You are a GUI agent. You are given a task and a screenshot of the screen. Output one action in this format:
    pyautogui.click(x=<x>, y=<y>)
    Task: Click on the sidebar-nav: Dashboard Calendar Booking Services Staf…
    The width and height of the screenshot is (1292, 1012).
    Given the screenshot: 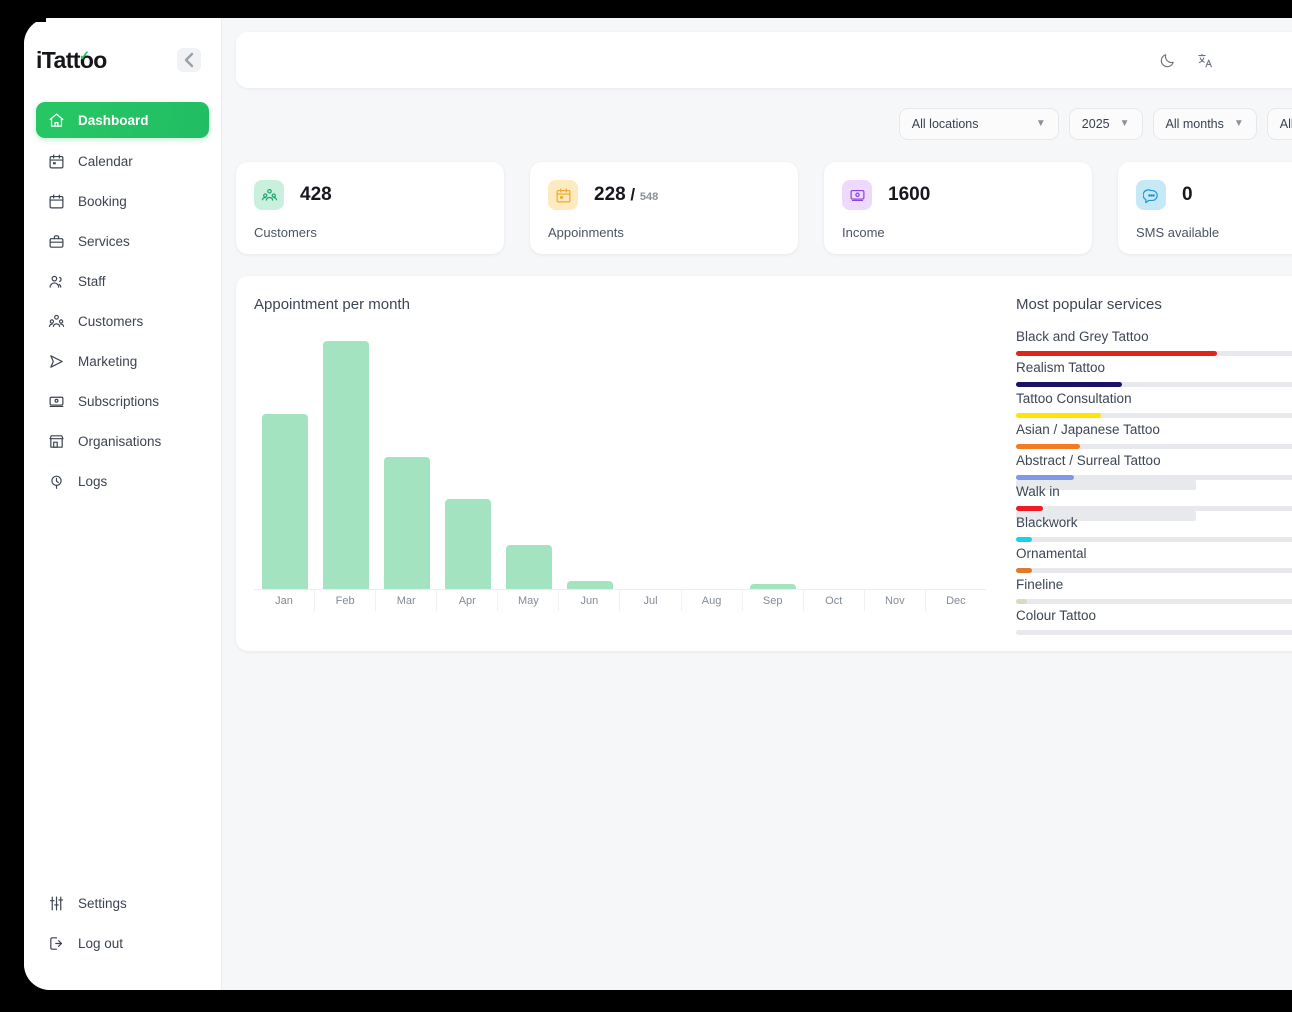 What is the action you would take?
    pyautogui.click(x=122, y=494)
    